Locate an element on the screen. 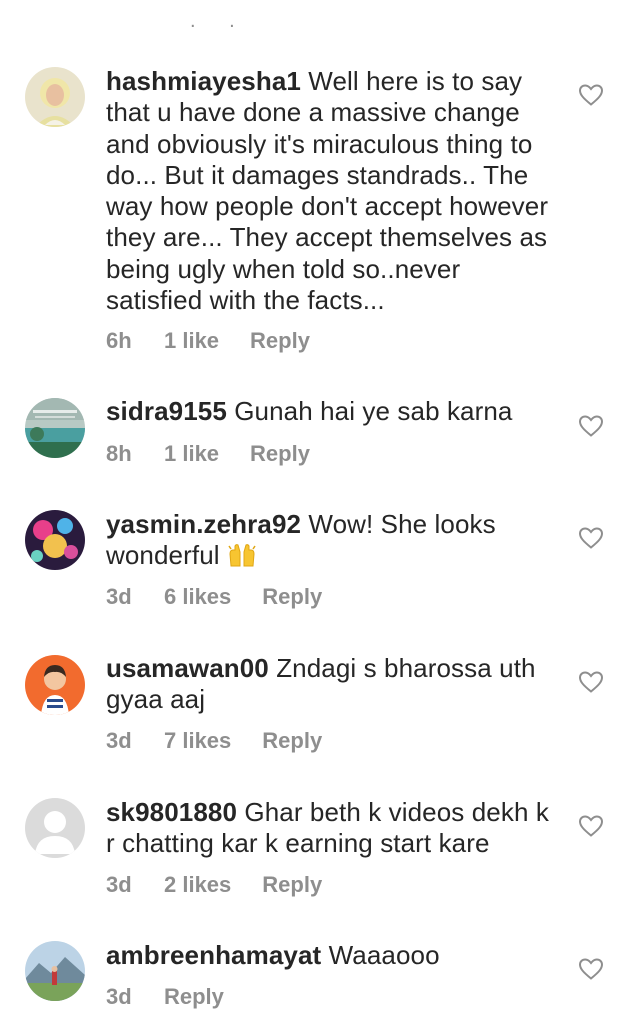 The height and width of the screenshot is (1024, 636). woman-hijab-avatar-icon is located at coordinates (55, 97).